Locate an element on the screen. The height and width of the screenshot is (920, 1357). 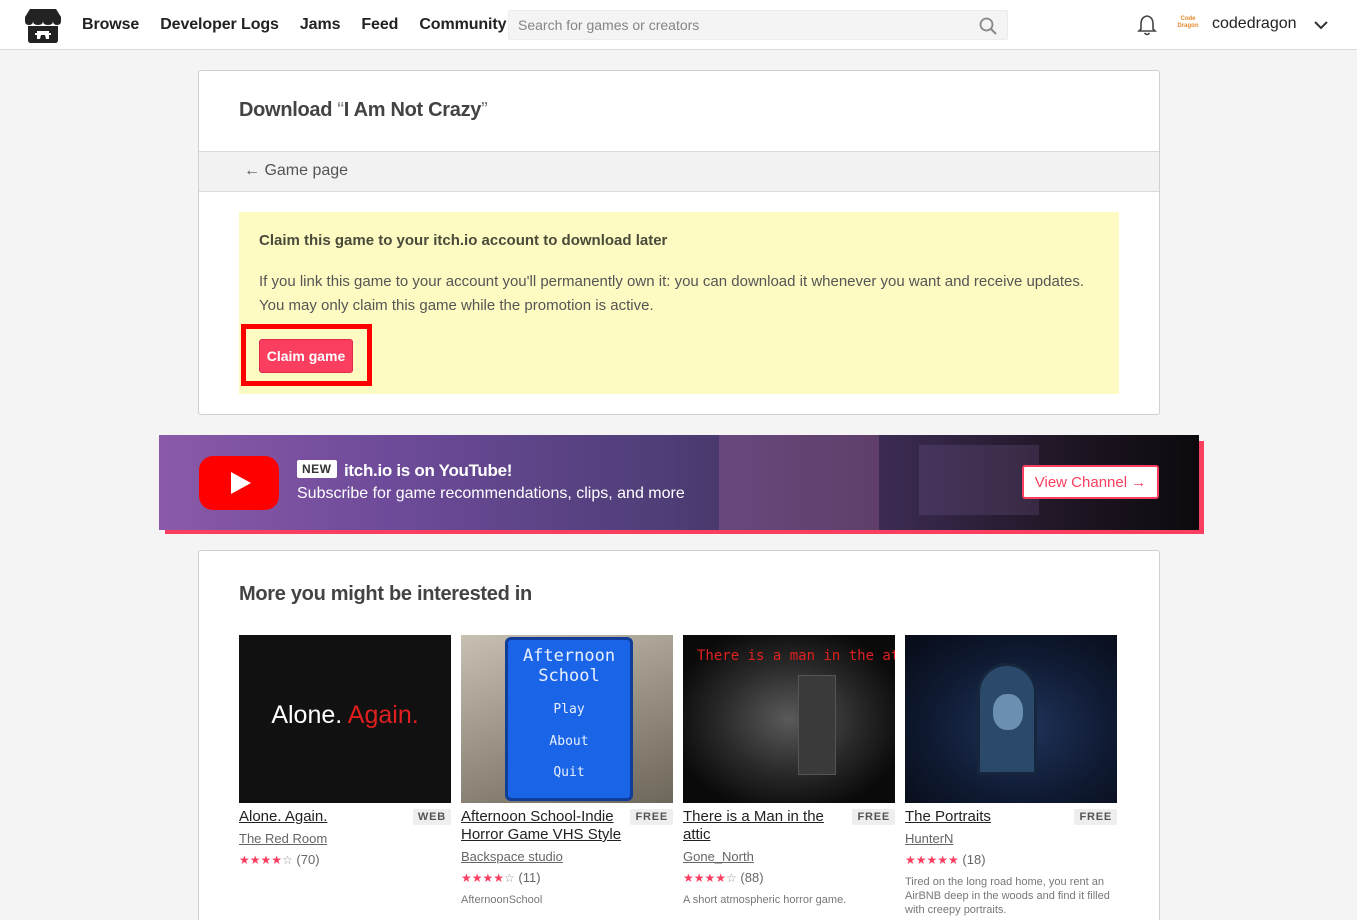
game-thumbnail is located at coordinates (1011, 719).